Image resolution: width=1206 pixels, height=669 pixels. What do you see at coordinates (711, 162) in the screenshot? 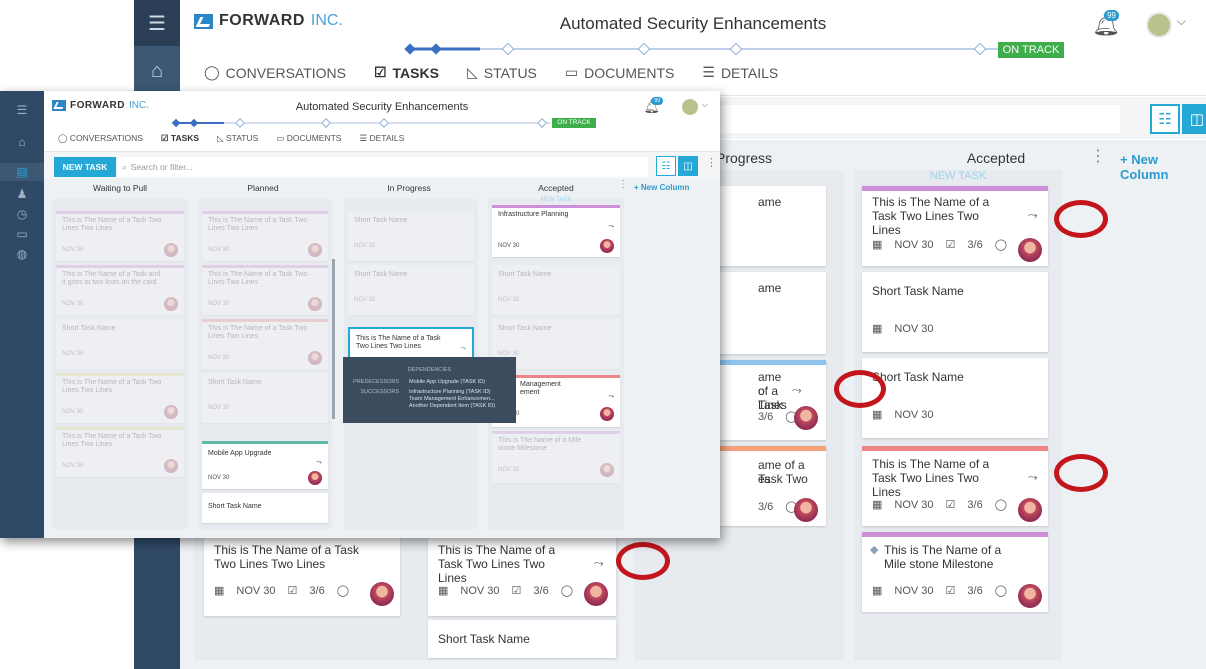
I see `more-options-icon: ⋮` at bounding box center [711, 162].